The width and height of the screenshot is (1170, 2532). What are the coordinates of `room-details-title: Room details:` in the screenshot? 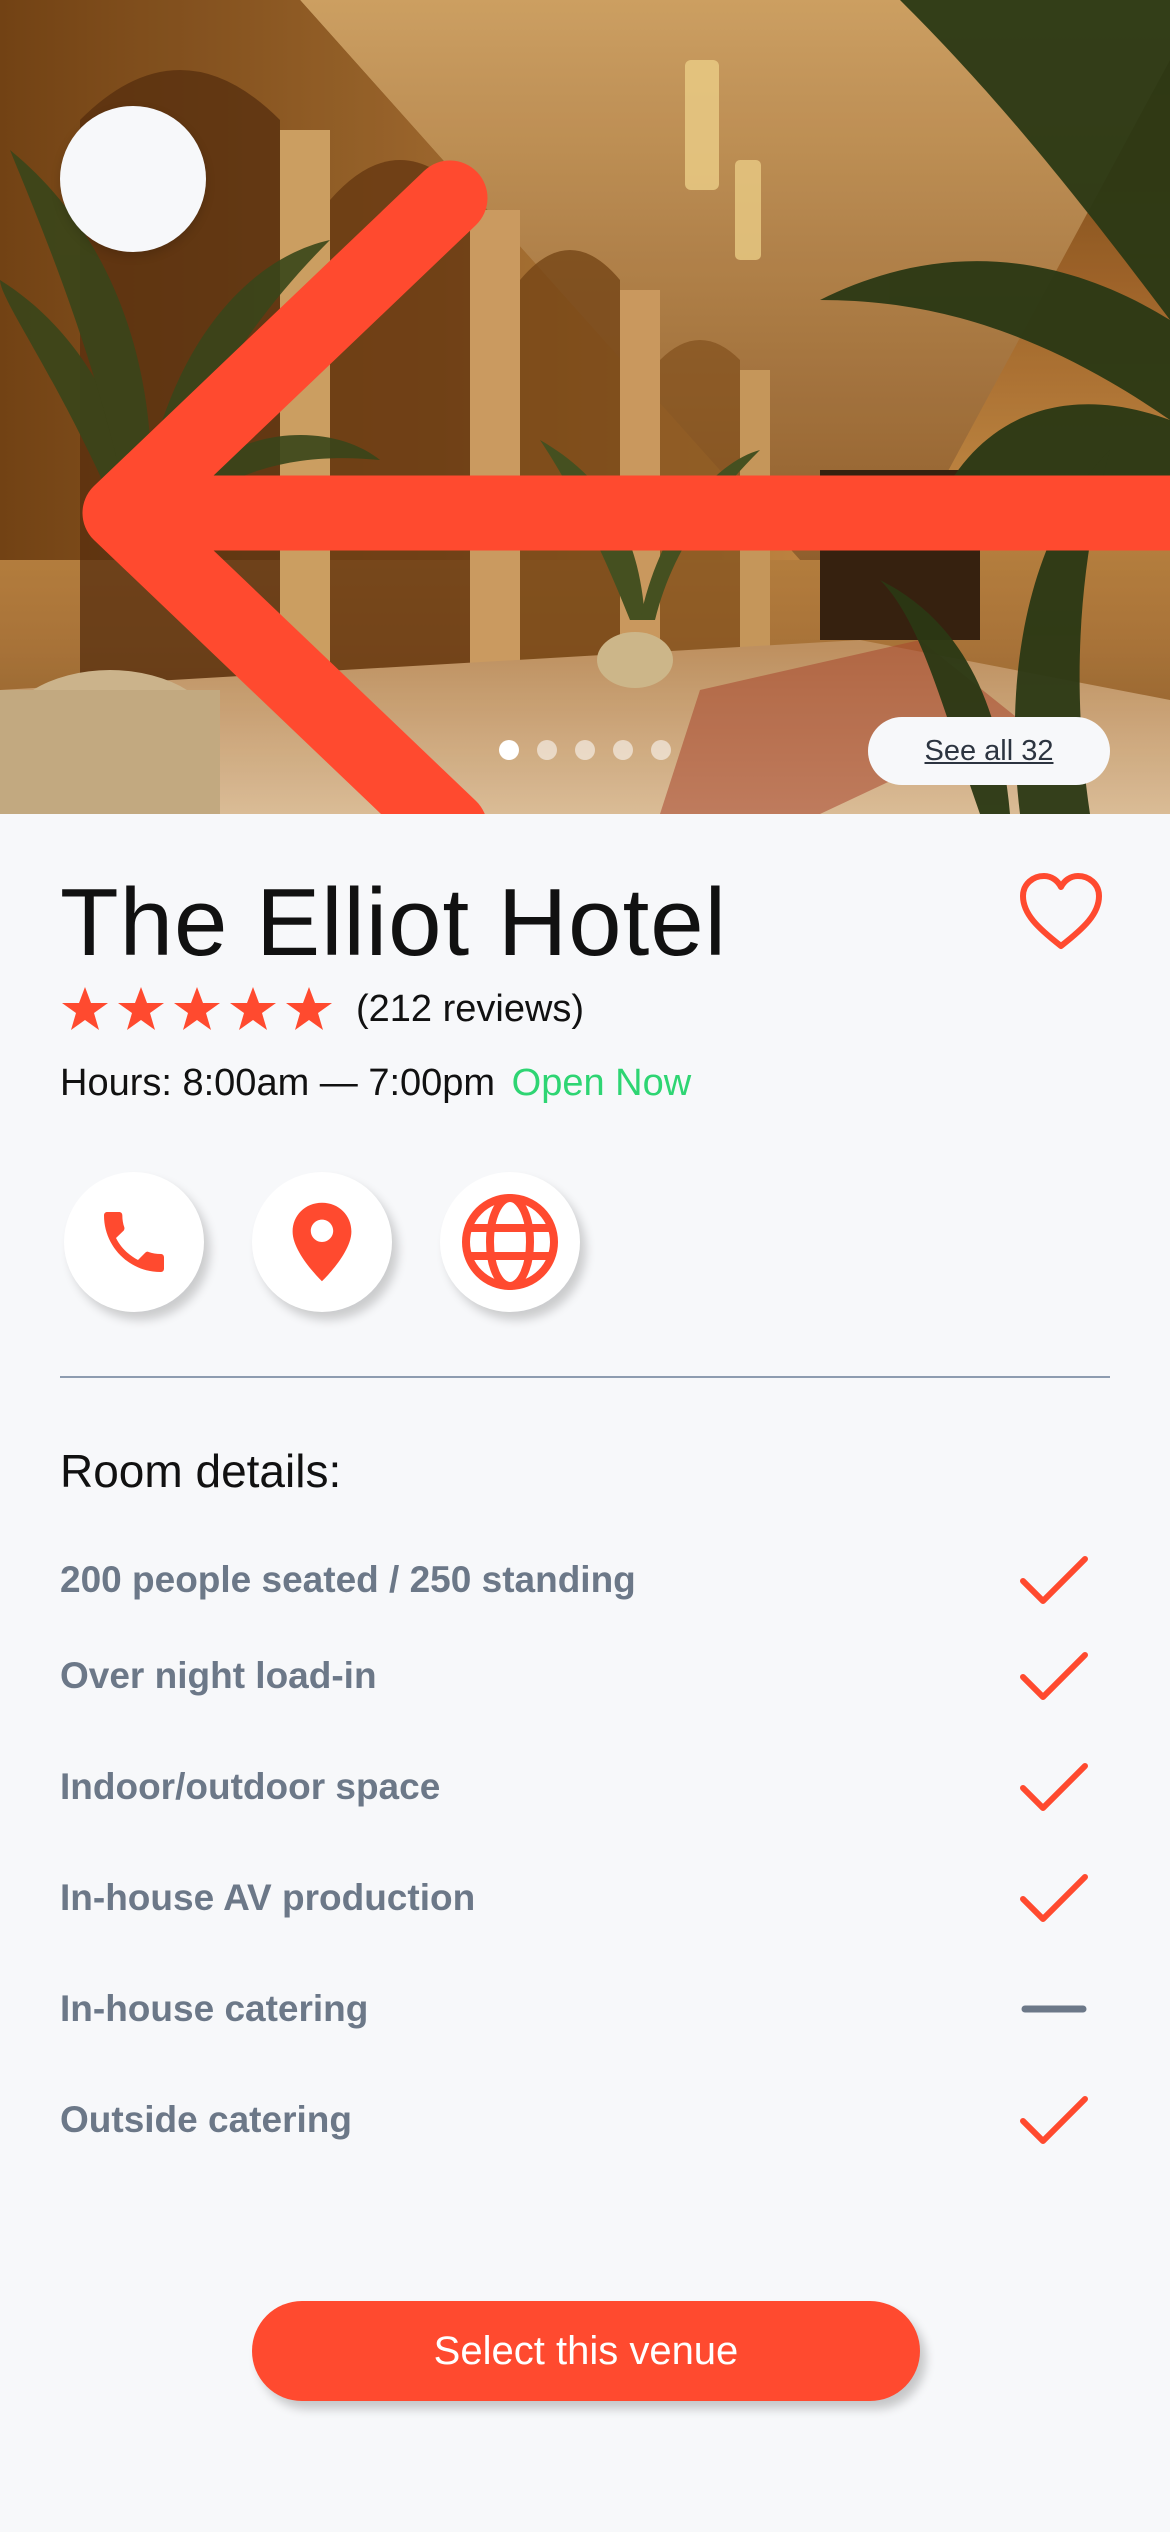 It's located at (201, 1471).